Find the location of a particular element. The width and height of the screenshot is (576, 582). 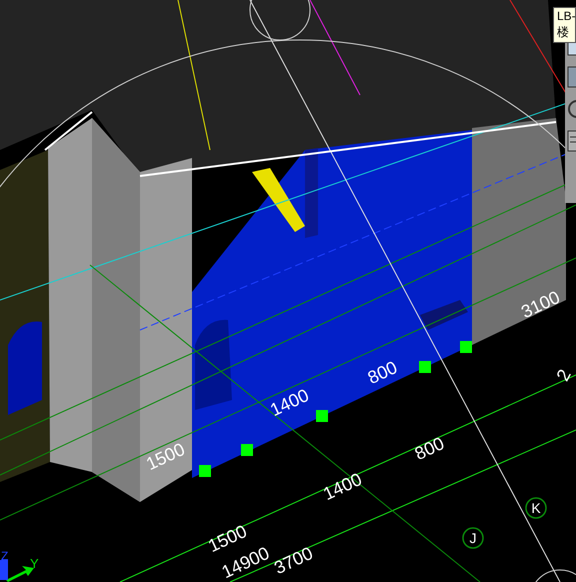

dimension-label: 3700 is located at coordinates (293, 560).